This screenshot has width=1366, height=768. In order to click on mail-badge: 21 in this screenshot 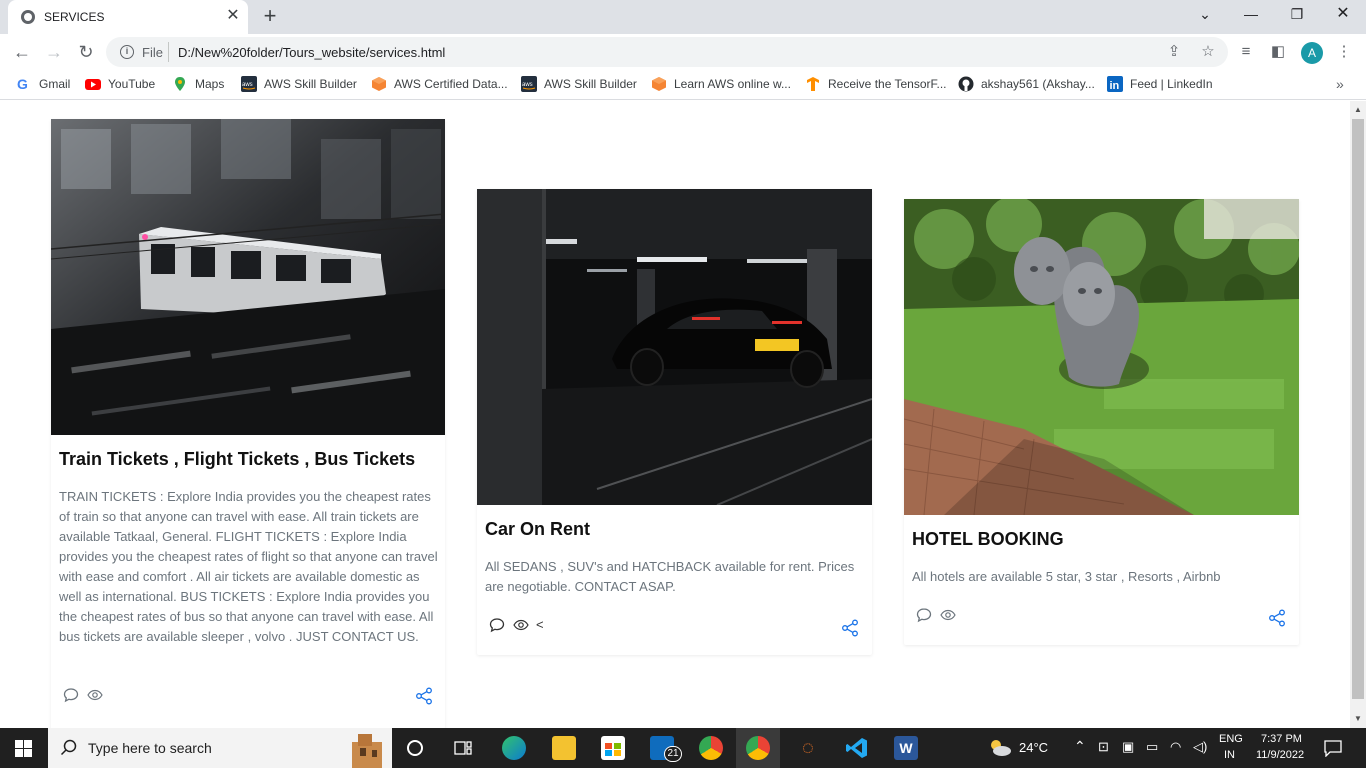, I will do `click(673, 754)`.